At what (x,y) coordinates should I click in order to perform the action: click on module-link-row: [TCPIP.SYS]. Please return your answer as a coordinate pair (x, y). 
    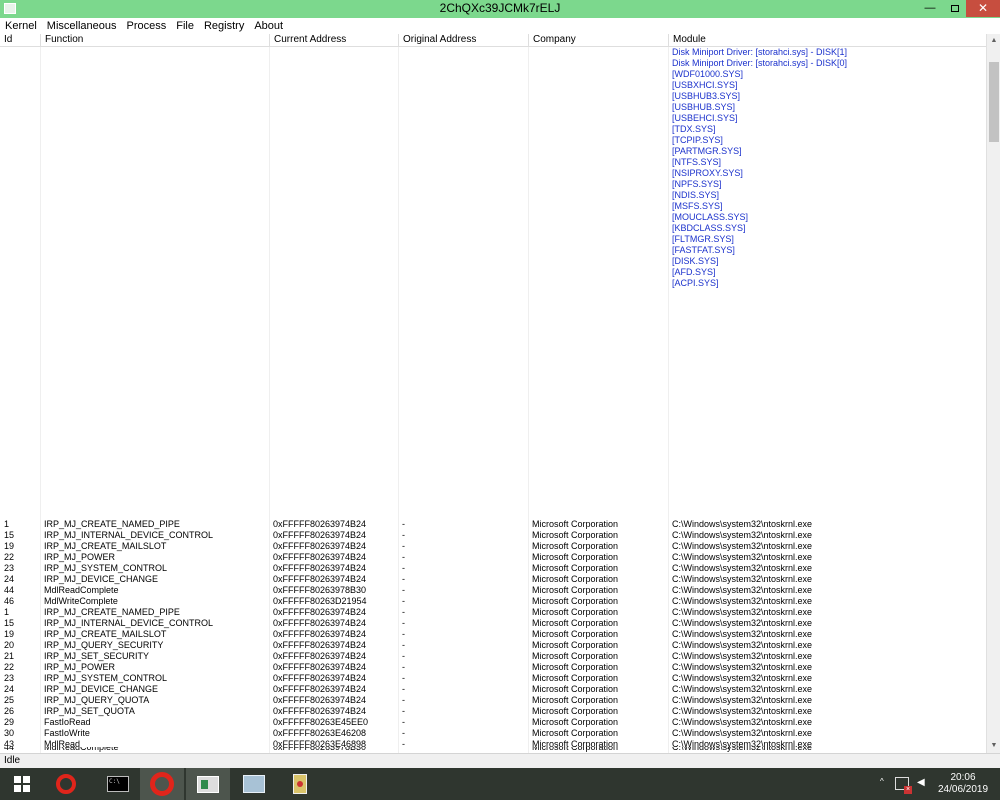
    Looking at the image, I should click on (493, 140).